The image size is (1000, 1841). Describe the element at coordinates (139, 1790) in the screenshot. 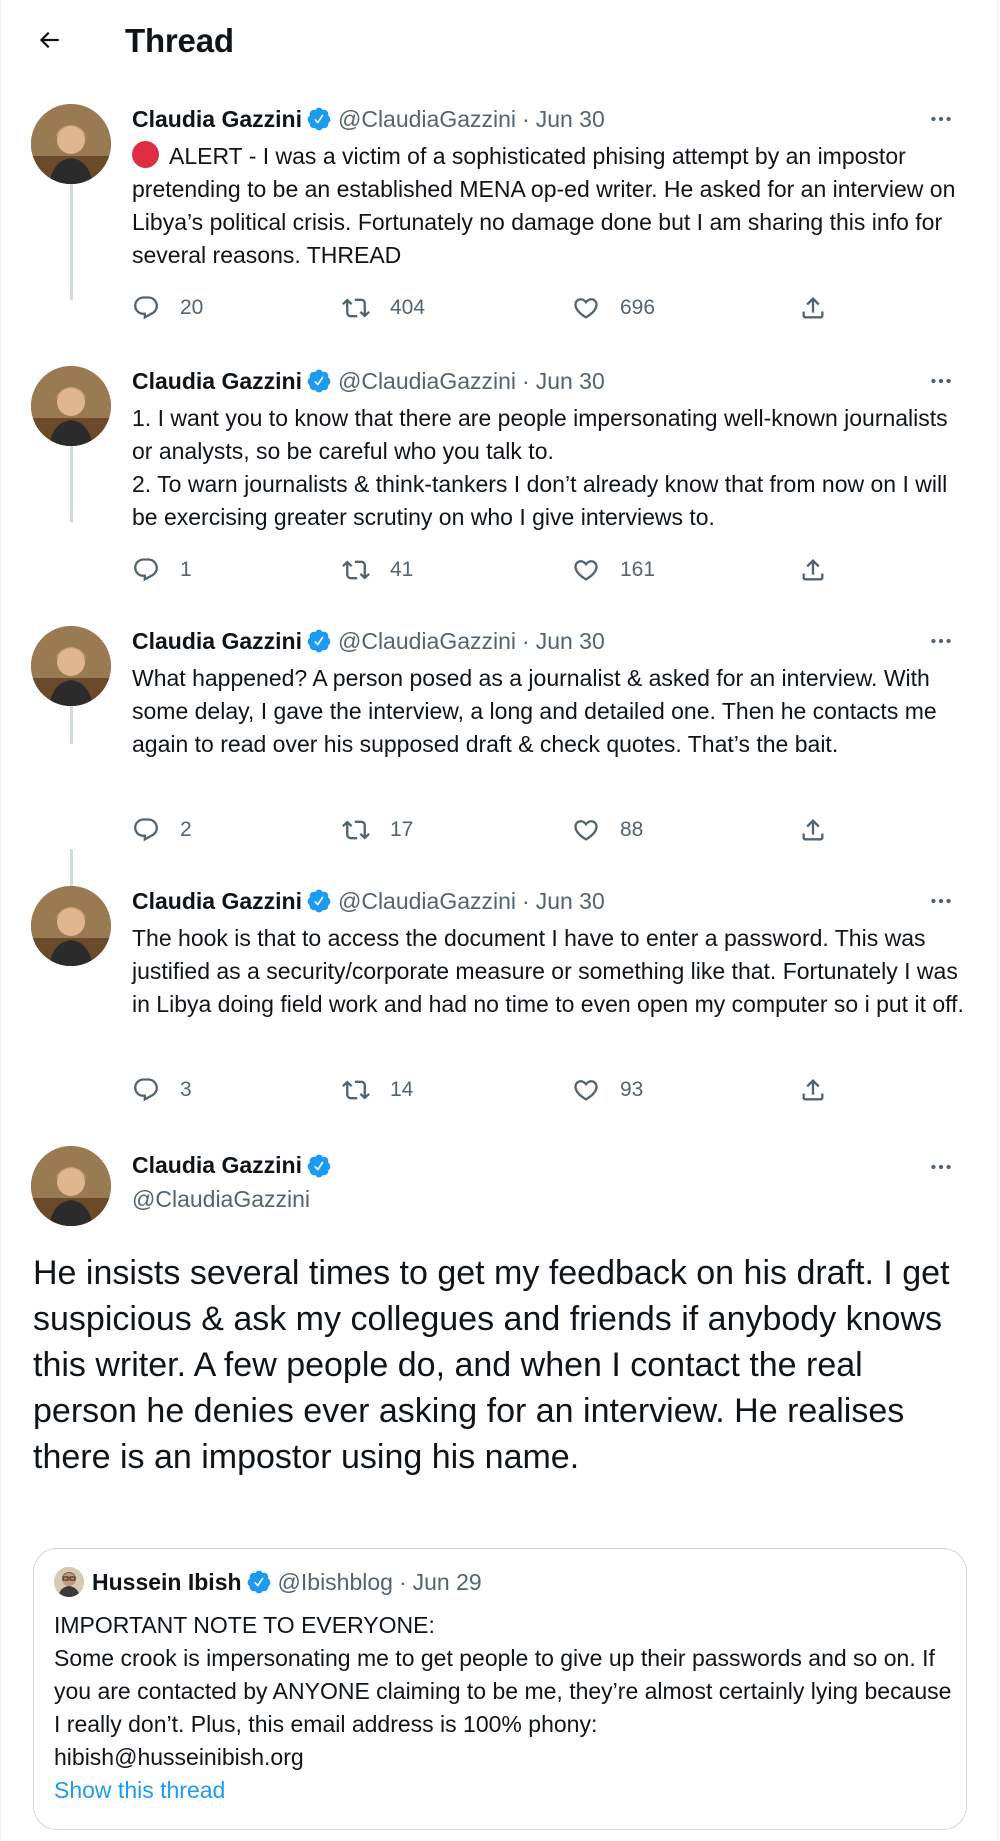

I see `show-thread-link: Show this thread` at that location.